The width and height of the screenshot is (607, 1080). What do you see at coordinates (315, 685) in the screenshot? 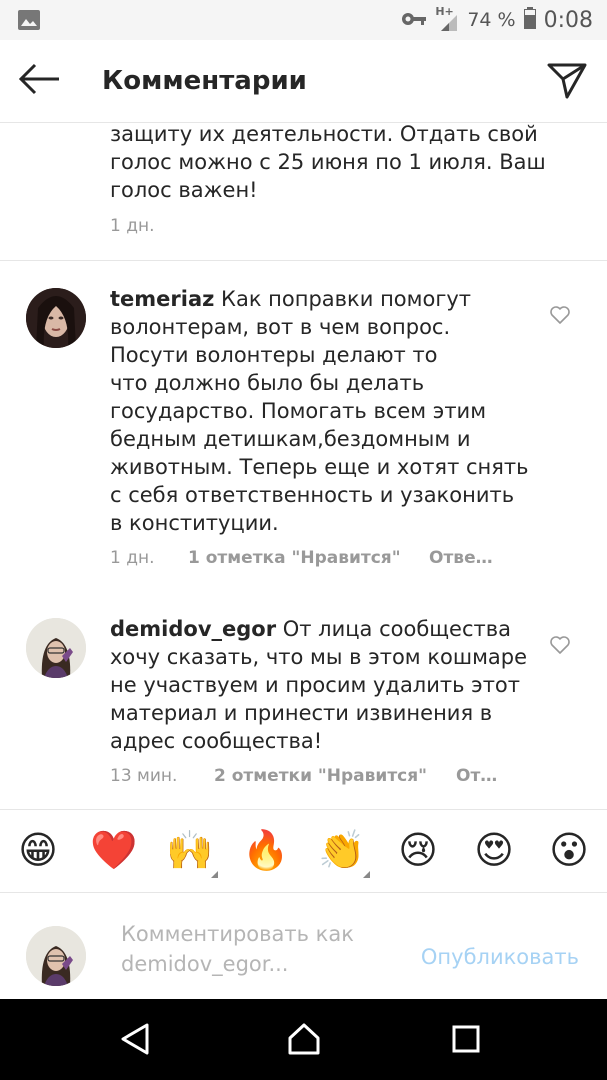
I see `comment-line: не участвуем и просим удалить этот` at bounding box center [315, 685].